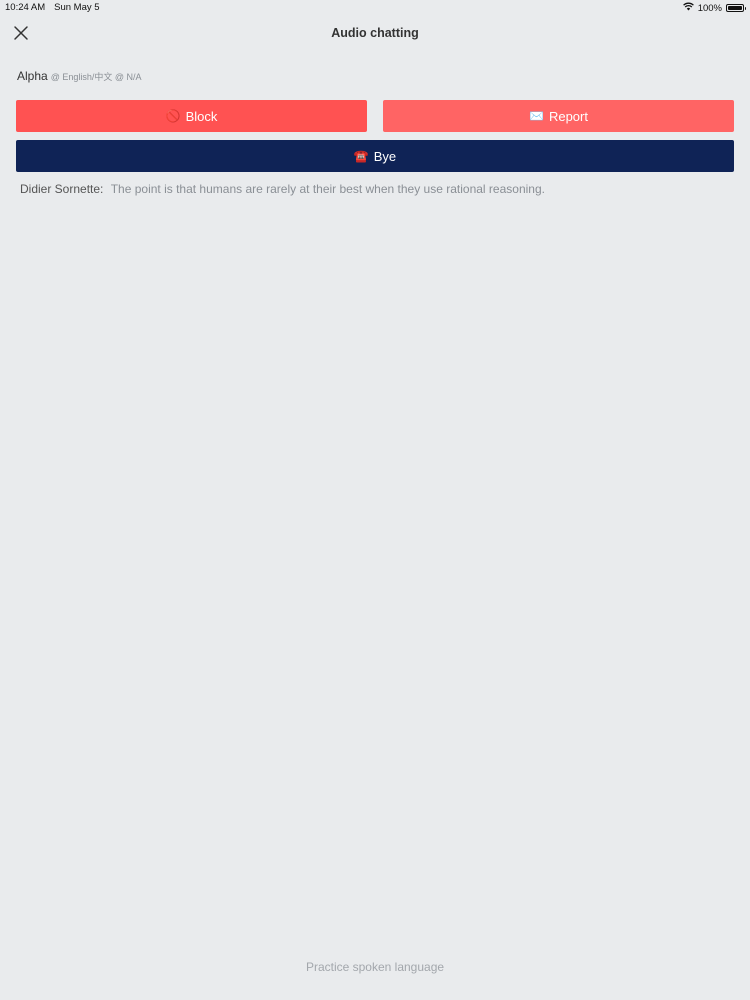 This screenshot has width=750, height=1000. I want to click on prohibited-icon: 🚫, so click(173, 116).